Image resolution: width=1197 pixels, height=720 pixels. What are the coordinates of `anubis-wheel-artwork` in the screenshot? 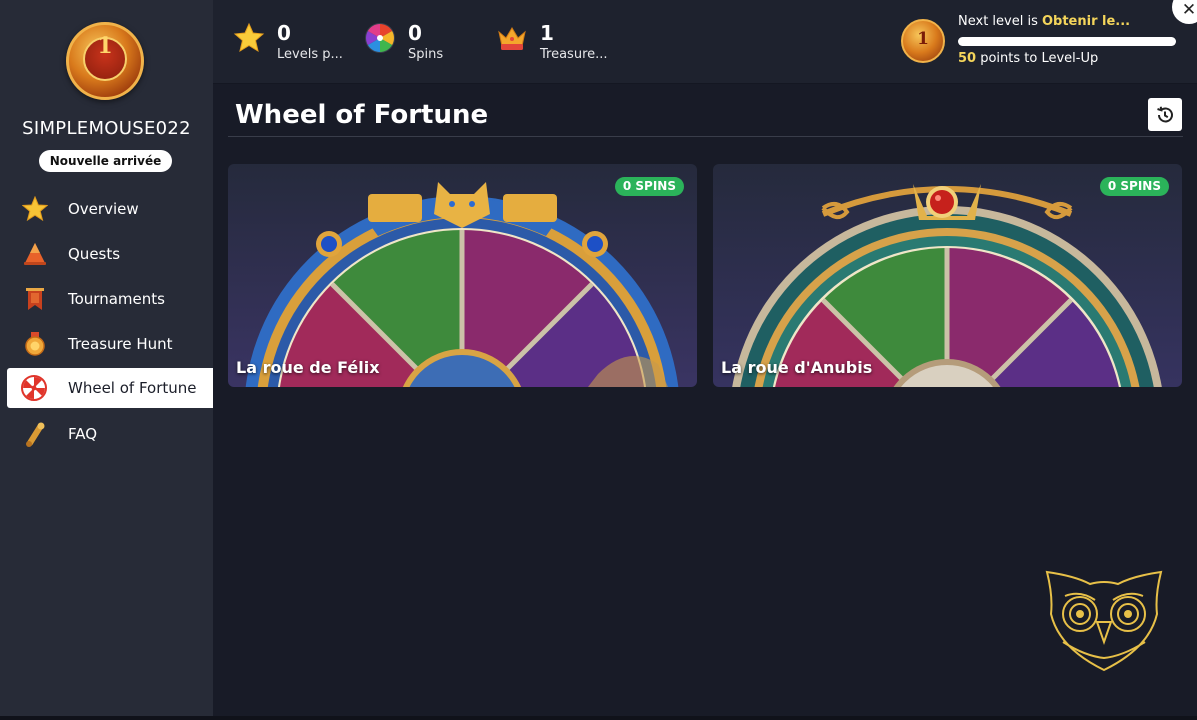 It's located at (947, 275).